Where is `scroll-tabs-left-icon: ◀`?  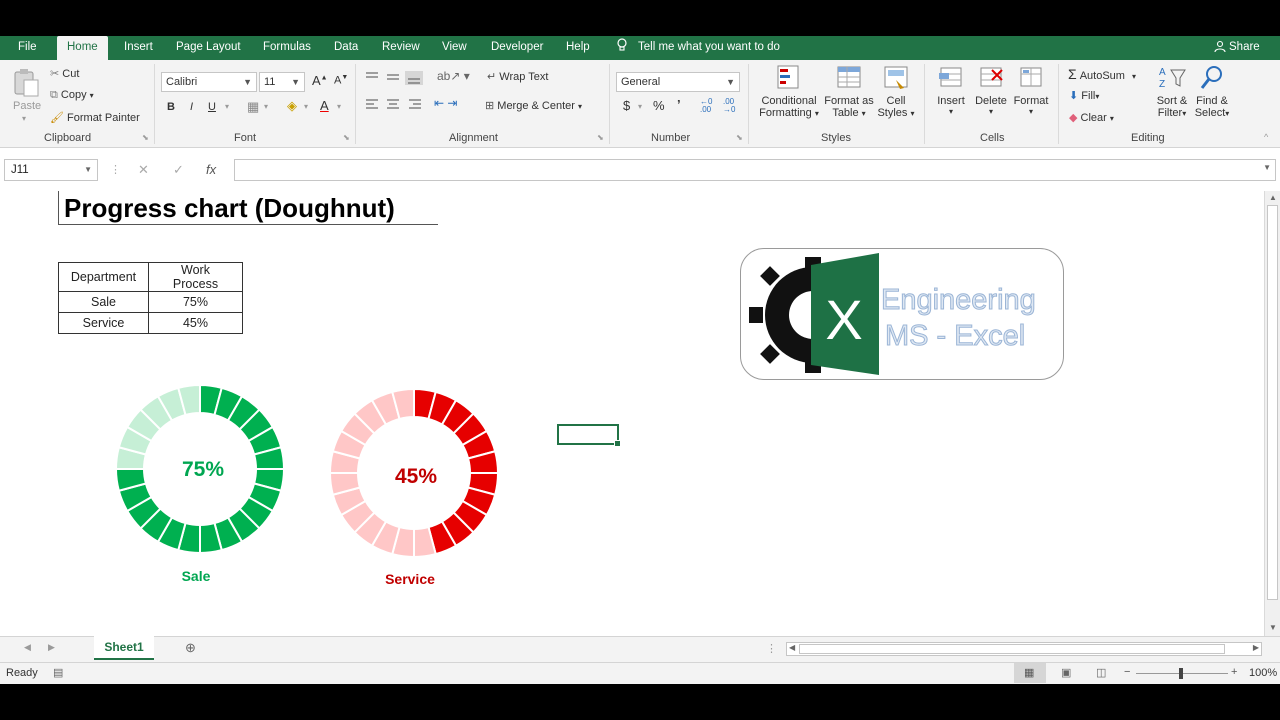 scroll-tabs-left-icon: ◀ is located at coordinates (27, 647).